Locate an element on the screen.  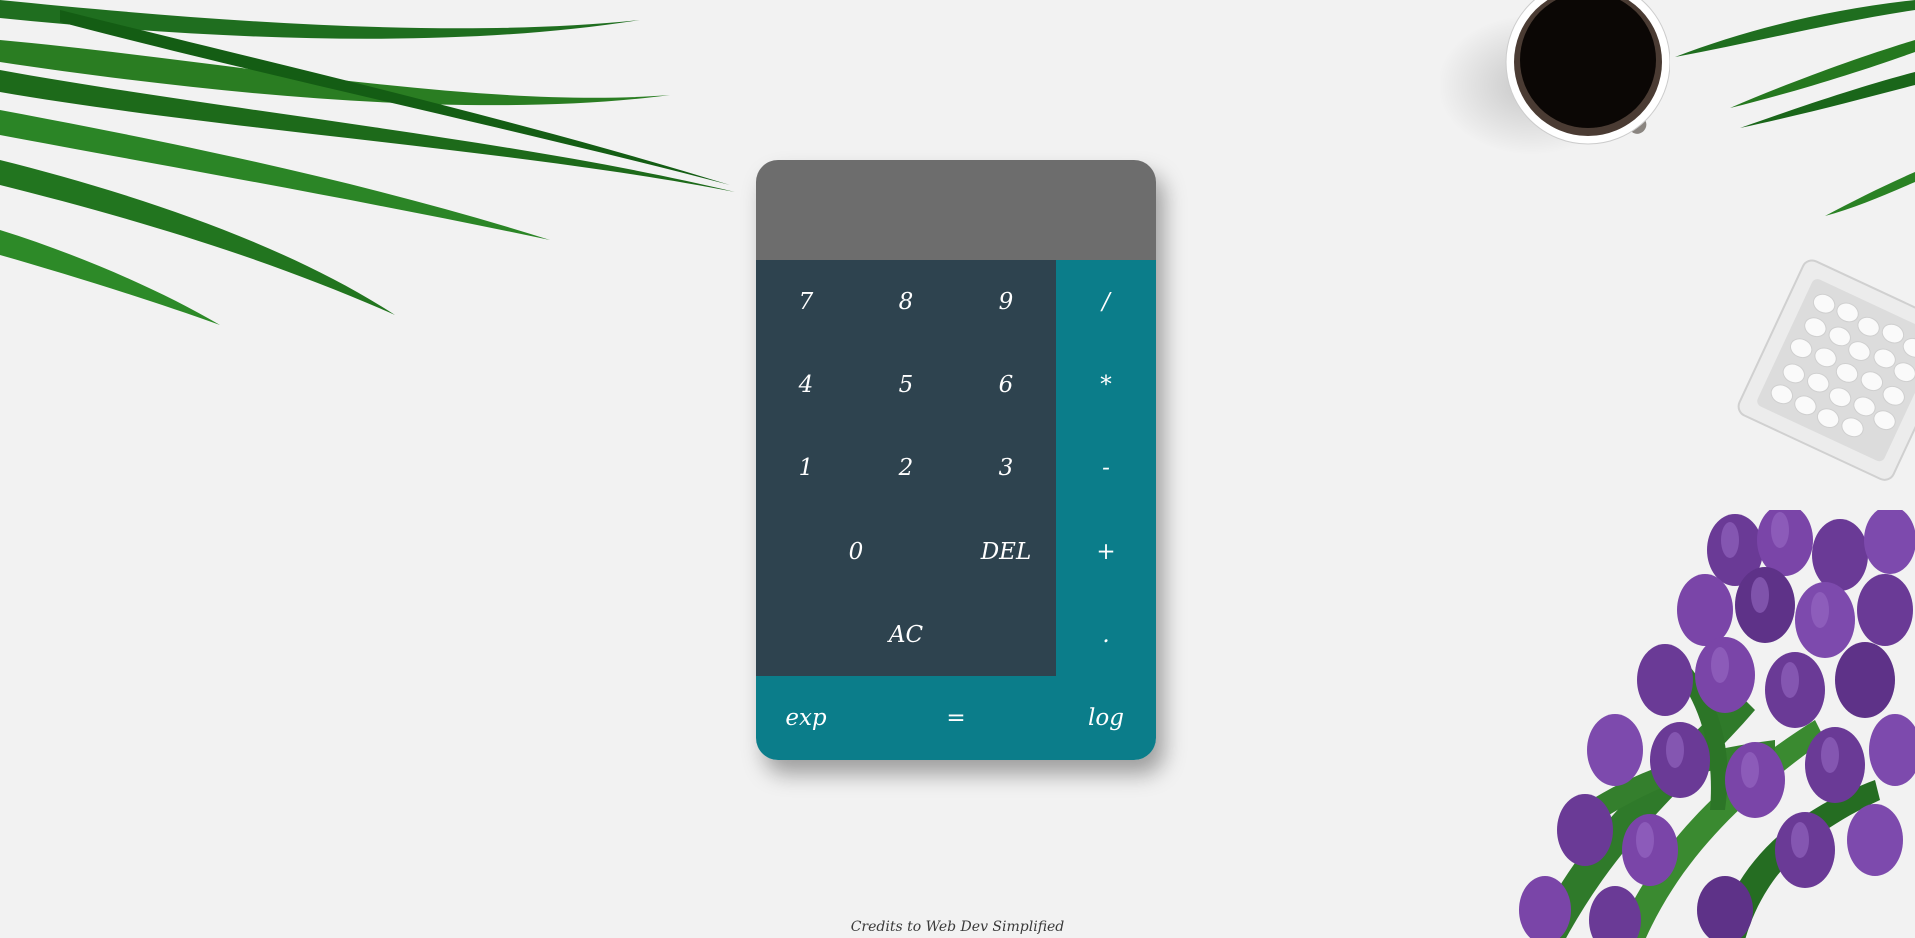
add-button: + is located at coordinates (1106, 551).